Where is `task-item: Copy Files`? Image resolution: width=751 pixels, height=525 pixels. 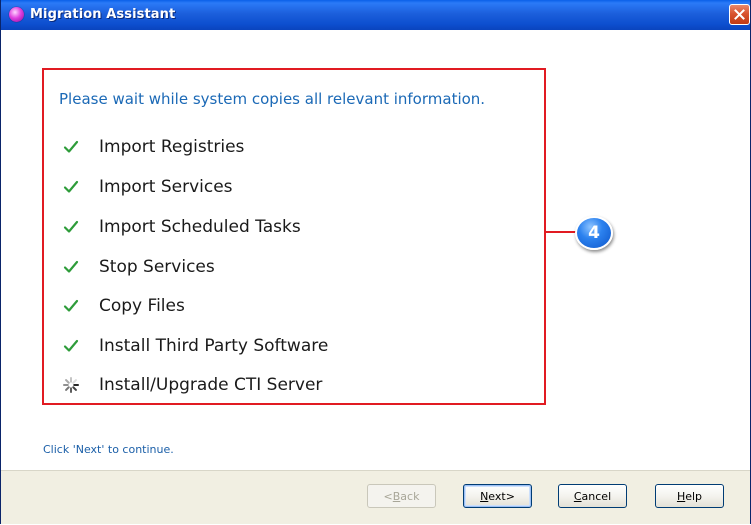
task-item: Copy Files is located at coordinates (123, 306).